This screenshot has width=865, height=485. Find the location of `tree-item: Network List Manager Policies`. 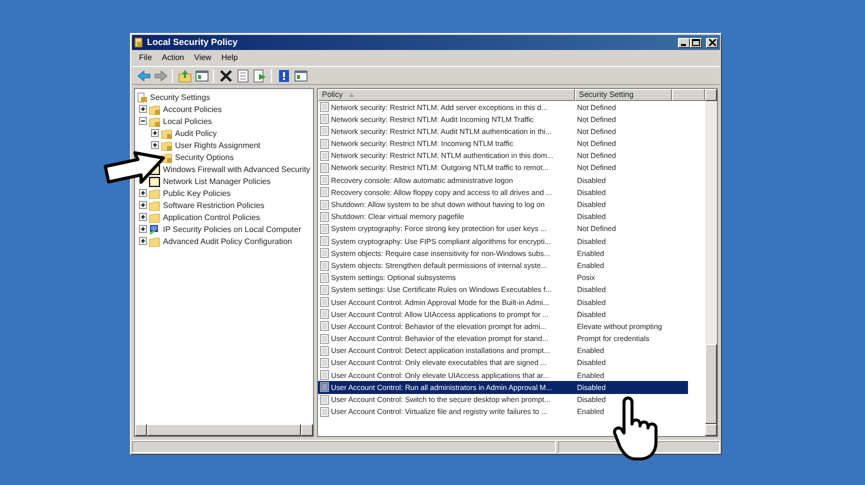

tree-item: Network List Manager Policies is located at coordinates (217, 181).